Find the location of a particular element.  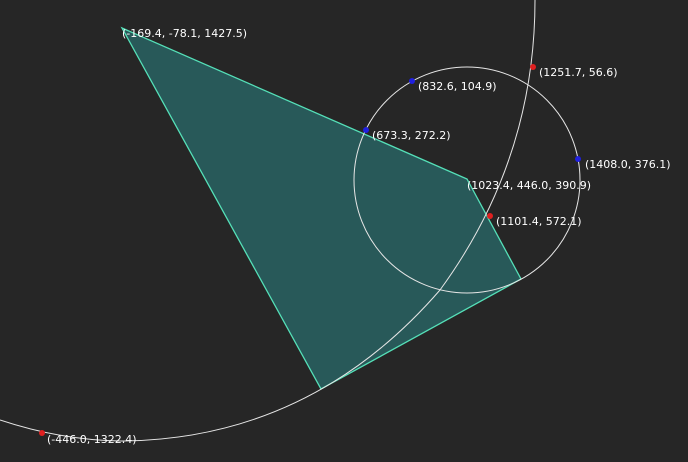

label-arc-bottom: (-446.0, 1322.4) is located at coordinates (92, 439).